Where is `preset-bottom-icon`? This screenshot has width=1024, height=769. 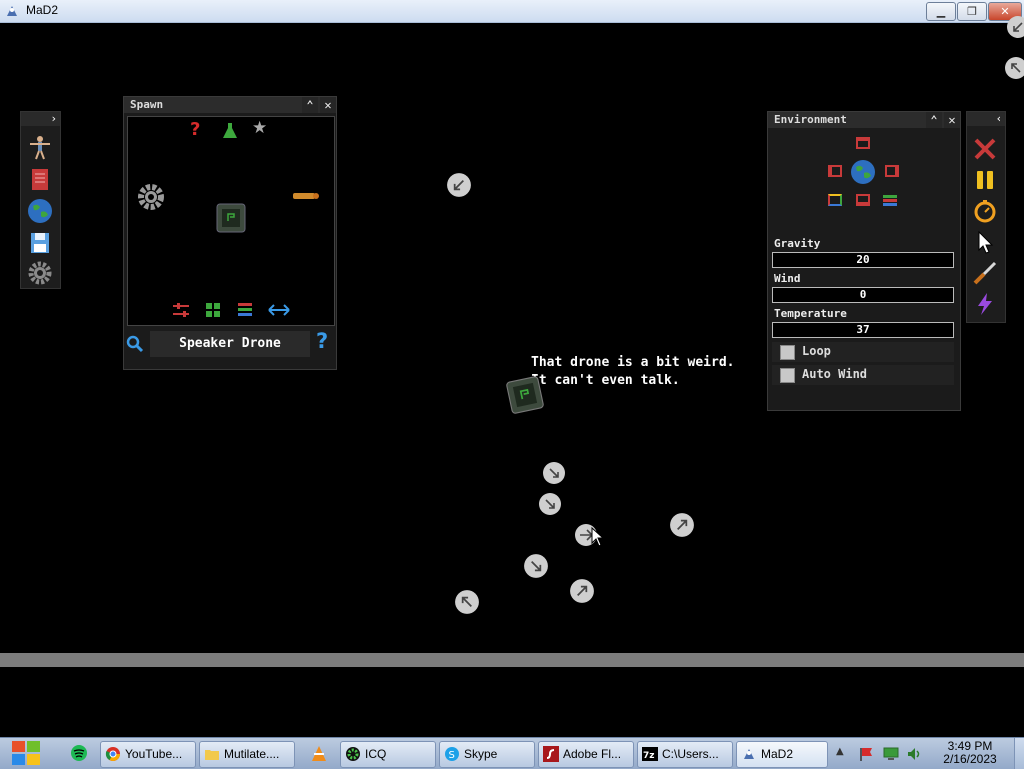 preset-bottom-icon is located at coordinates (863, 200).